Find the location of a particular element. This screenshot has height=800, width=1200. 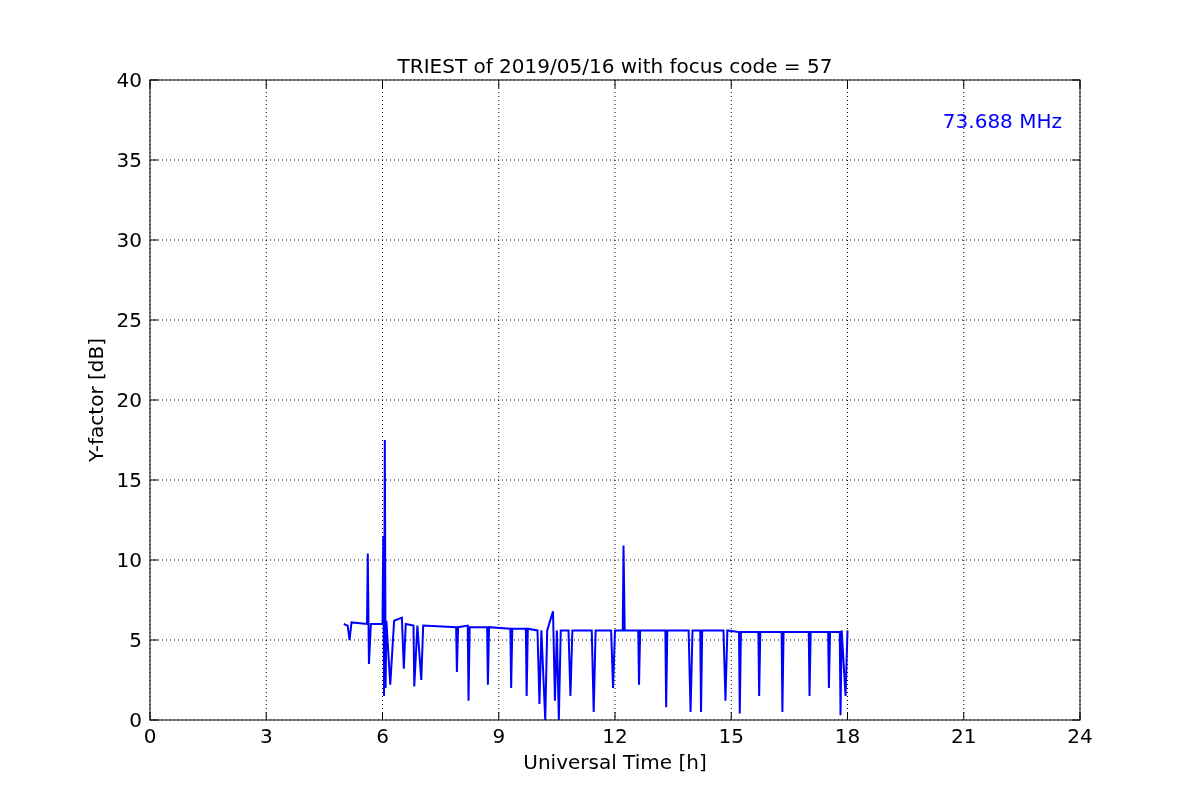

y-tick-label: 10 is located at coordinates (129, 560).